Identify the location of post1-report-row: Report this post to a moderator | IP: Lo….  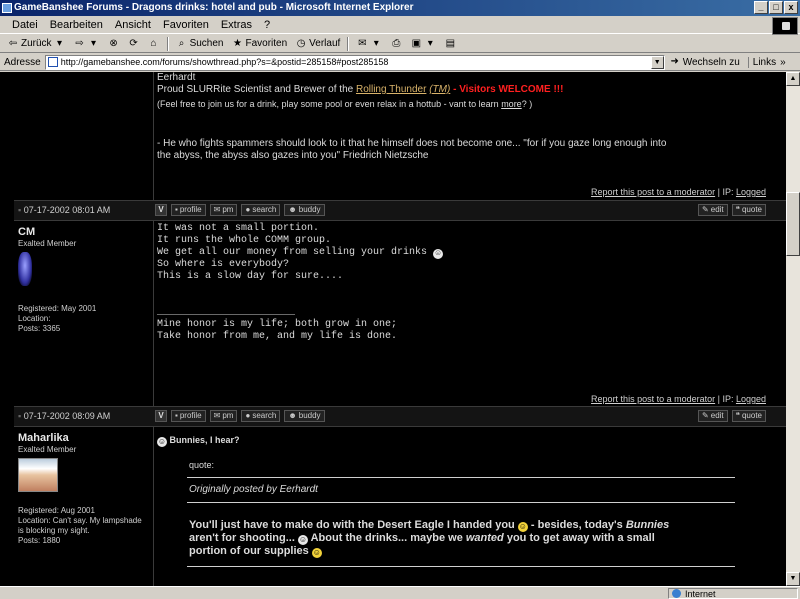
(678, 192).